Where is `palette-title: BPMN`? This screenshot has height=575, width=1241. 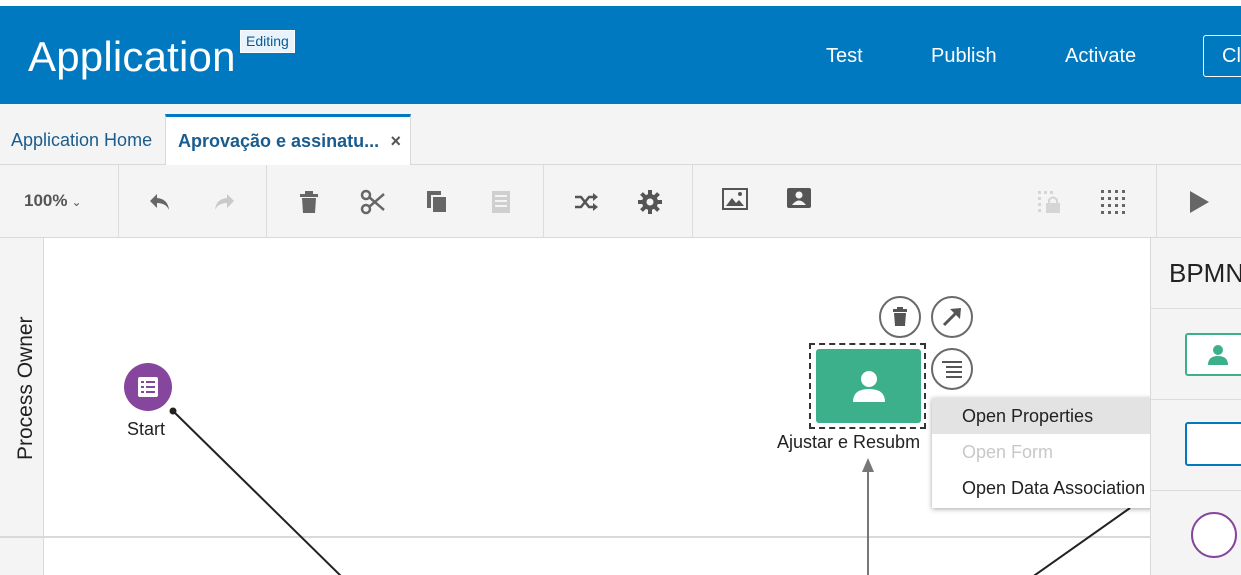
palette-title: BPMN is located at coordinates (1205, 273).